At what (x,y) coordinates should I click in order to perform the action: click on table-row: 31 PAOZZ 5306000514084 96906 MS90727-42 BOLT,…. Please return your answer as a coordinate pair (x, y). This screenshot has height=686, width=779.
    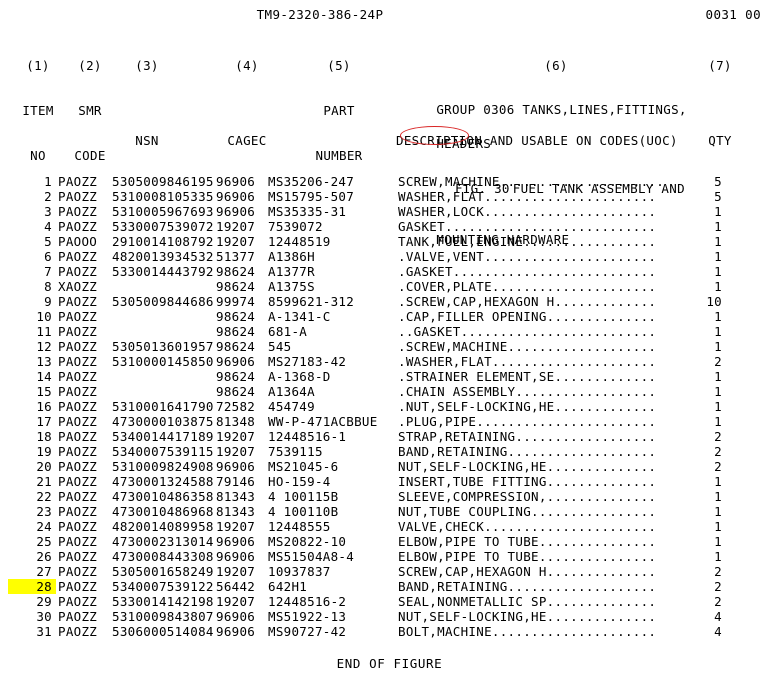
    Looking at the image, I should click on (389, 631).